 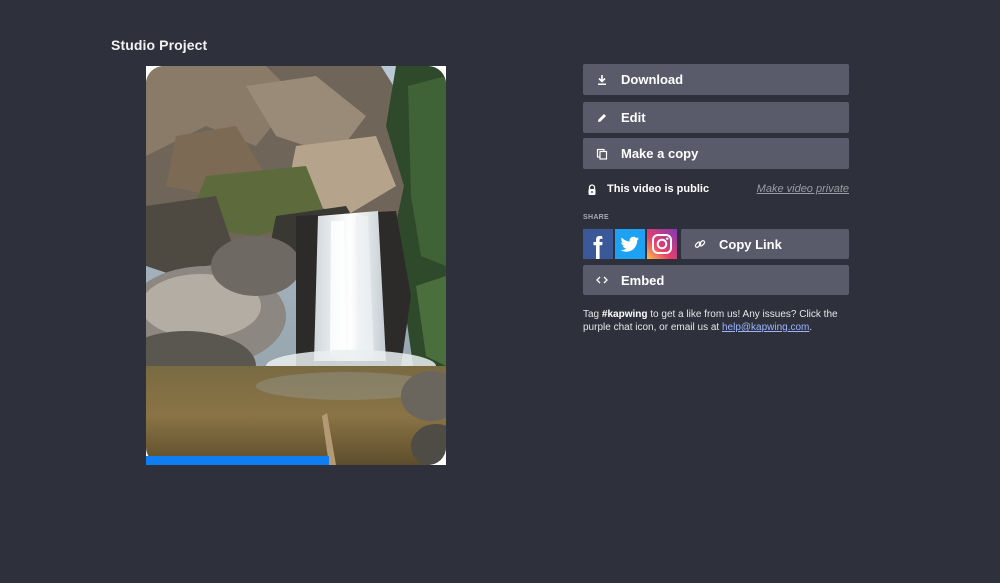 What do you see at coordinates (658, 189) in the screenshot?
I see `visibility-status: This video is public` at bounding box center [658, 189].